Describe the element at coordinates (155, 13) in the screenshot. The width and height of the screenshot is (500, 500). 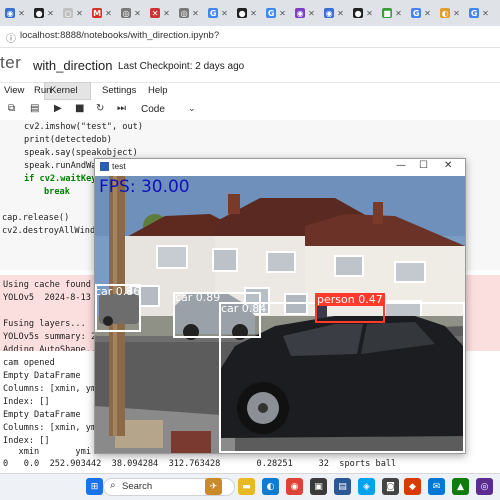
I see `close-app-icon: ✕` at that location.